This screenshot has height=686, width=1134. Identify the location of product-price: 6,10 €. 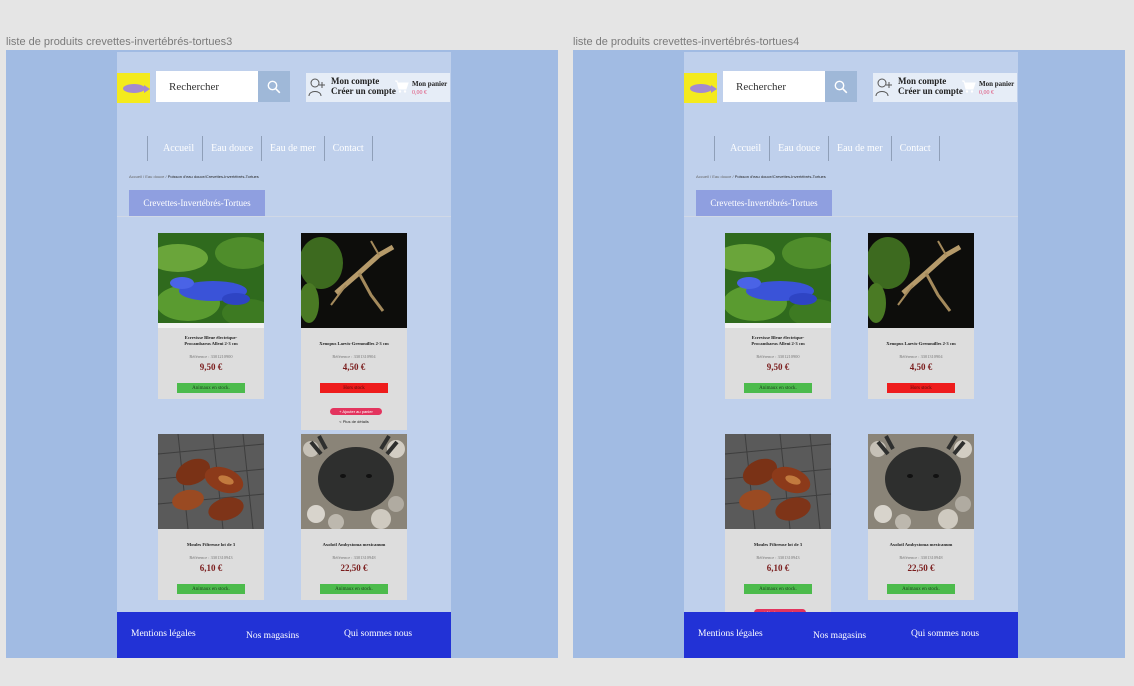
(211, 568).